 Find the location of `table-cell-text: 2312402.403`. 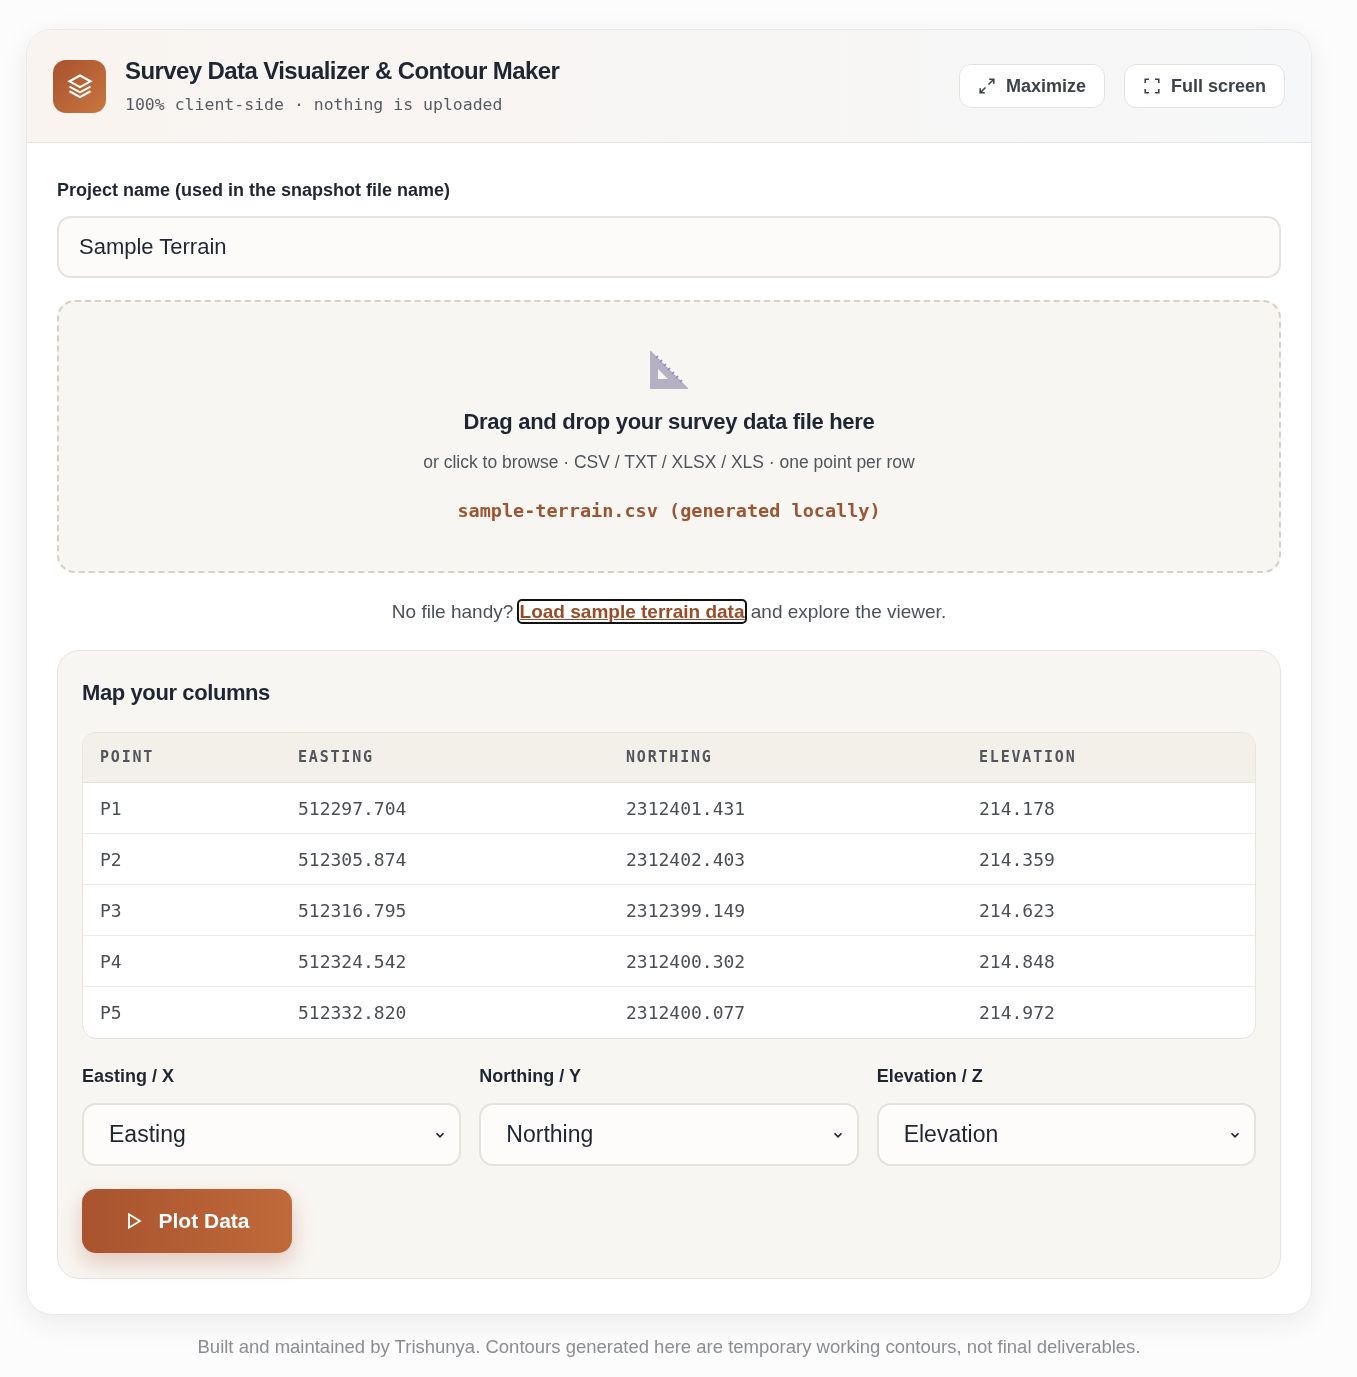

table-cell-text: 2312402.403 is located at coordinates (686, 859).